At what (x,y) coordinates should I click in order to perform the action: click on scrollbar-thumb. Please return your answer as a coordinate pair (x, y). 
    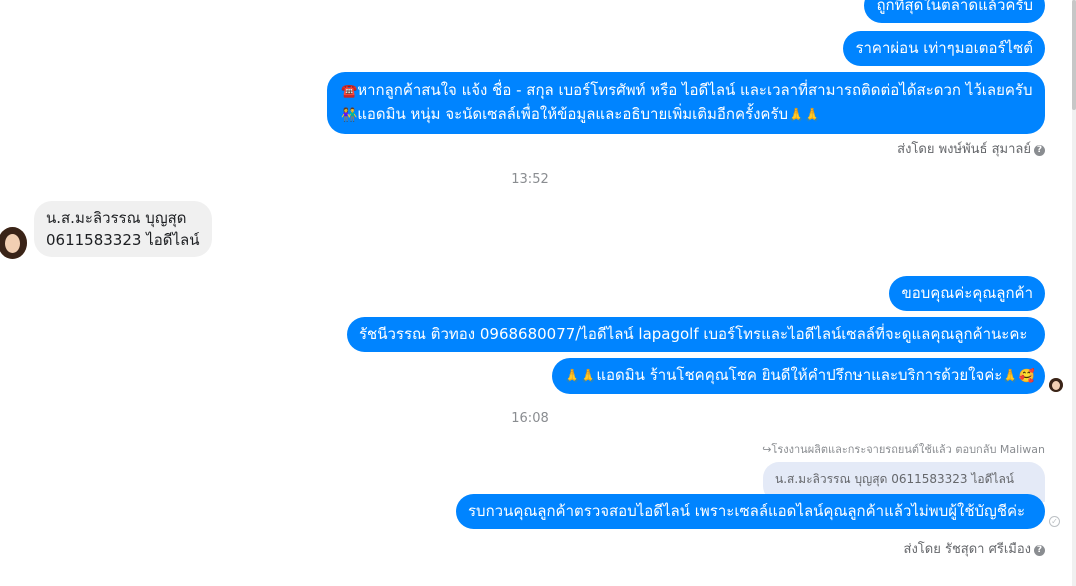
    Looking at the image, I should click on (1074, 55).